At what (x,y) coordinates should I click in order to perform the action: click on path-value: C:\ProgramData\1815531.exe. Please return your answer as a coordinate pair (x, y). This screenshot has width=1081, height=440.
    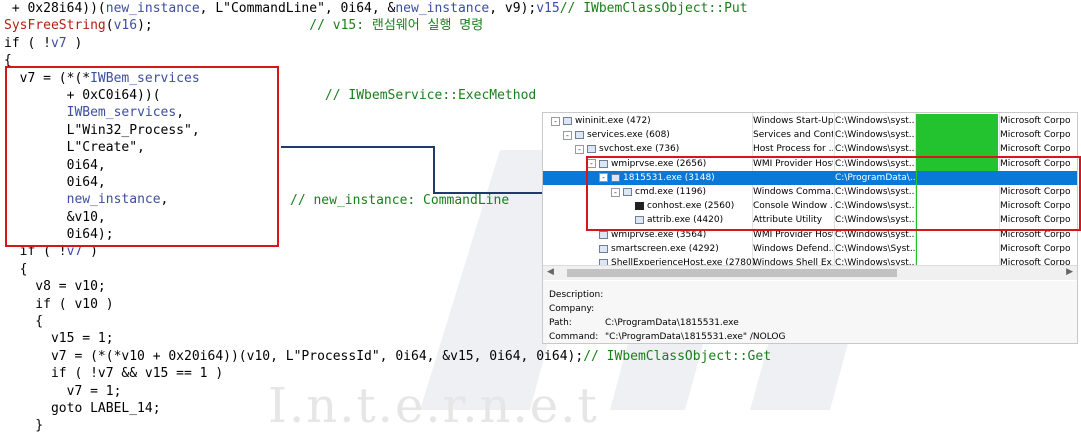
    Looking at the image, I should click on (672, 323).